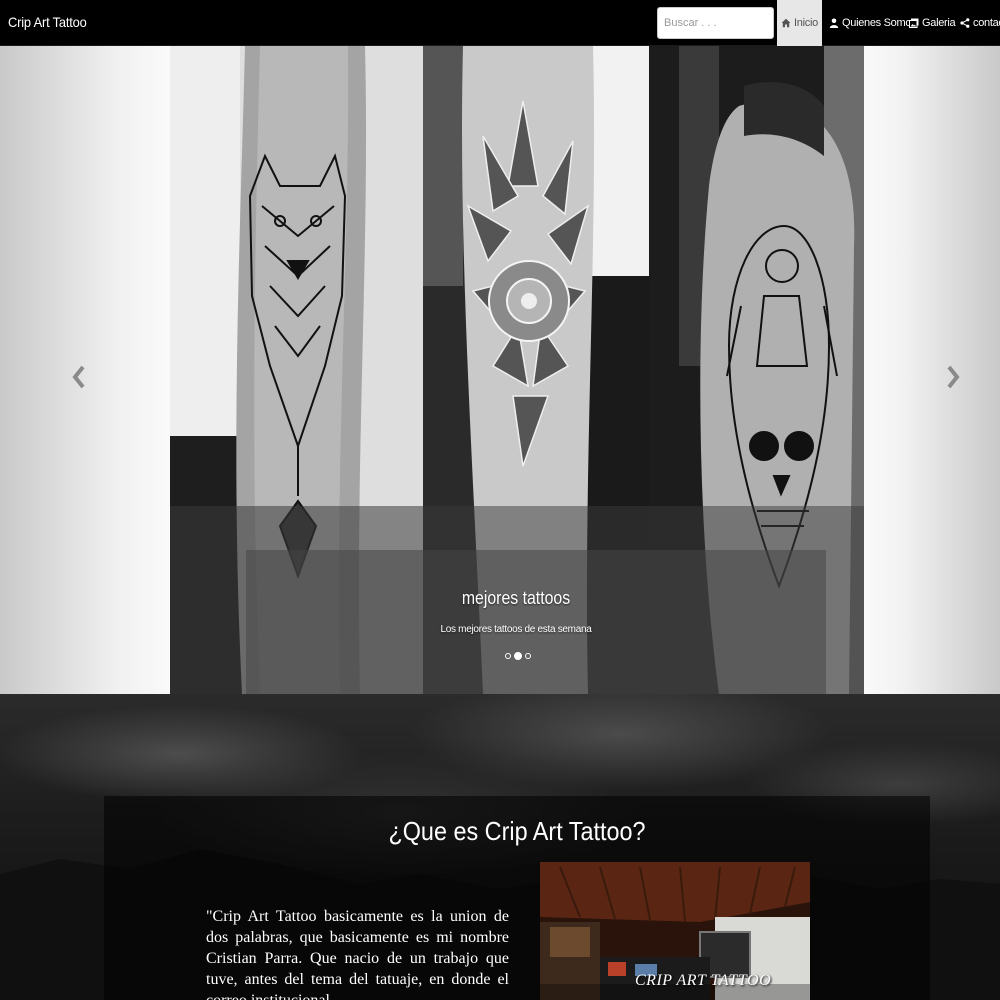 The height and width of the screenshot is (1000, 1000). Describe the element at coordinates (675, 931) in the screenshot. I see `about-studio-photo: CRIP ART TATTOO` at that location.